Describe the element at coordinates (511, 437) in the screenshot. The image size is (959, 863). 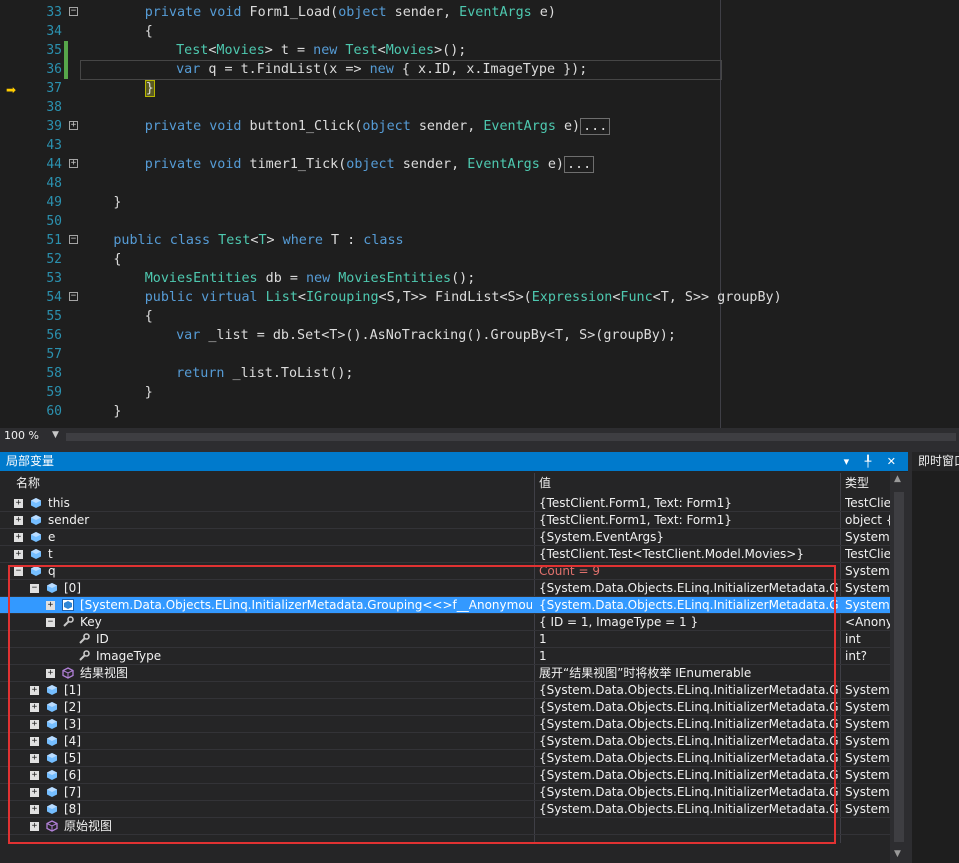
I see `horizontal-scrollbar` at that location.